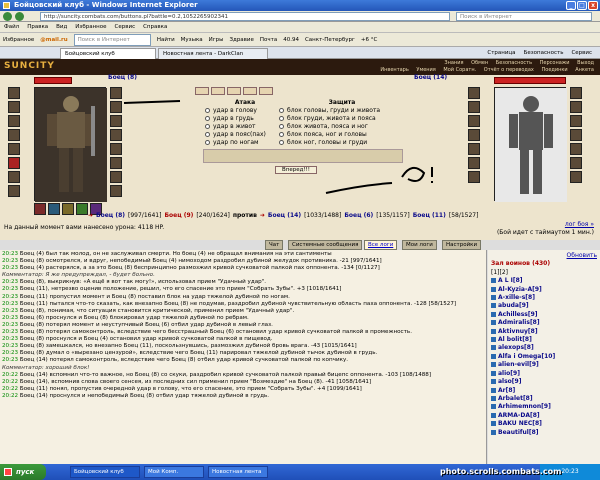 This screenshot has width=600, height=480. I want to click on nav-exchange: Обмен, so click(479, 63).